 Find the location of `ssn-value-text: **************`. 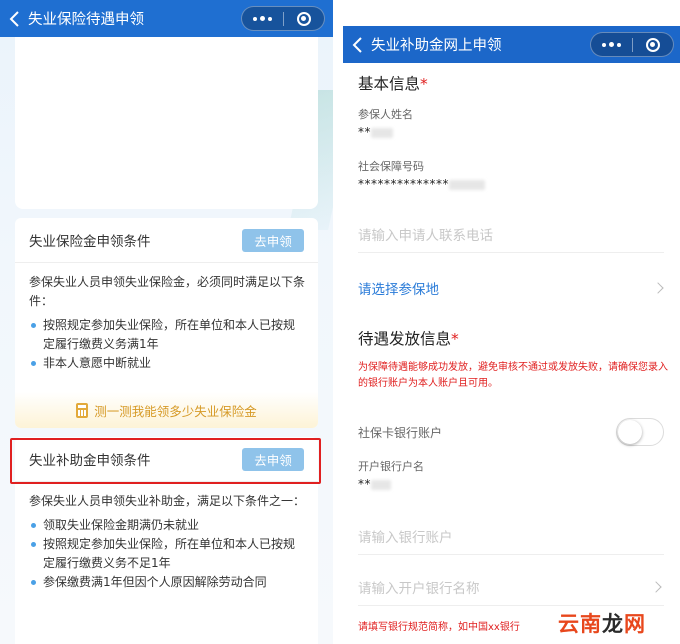

ssn-value-text: ************** is located at coordinates (403, 184).